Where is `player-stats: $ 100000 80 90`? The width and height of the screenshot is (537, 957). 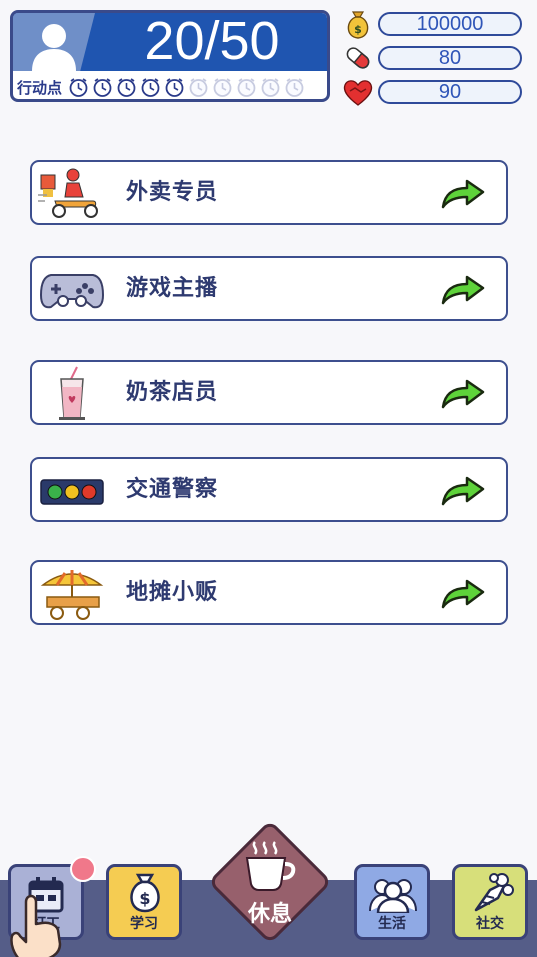 player-stats: $ 100000 80 90 is located at coordinates (434, 59).